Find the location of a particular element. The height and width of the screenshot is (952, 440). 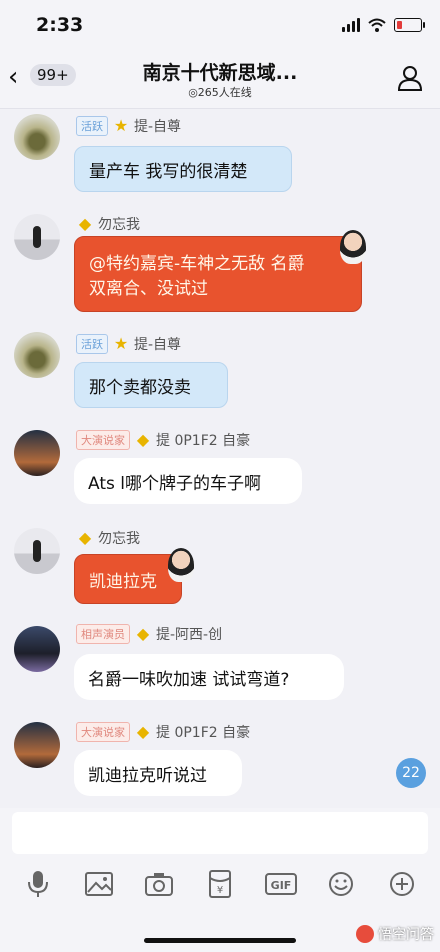

rank-badge: 相声演员 is located at coordinates (103, 634).